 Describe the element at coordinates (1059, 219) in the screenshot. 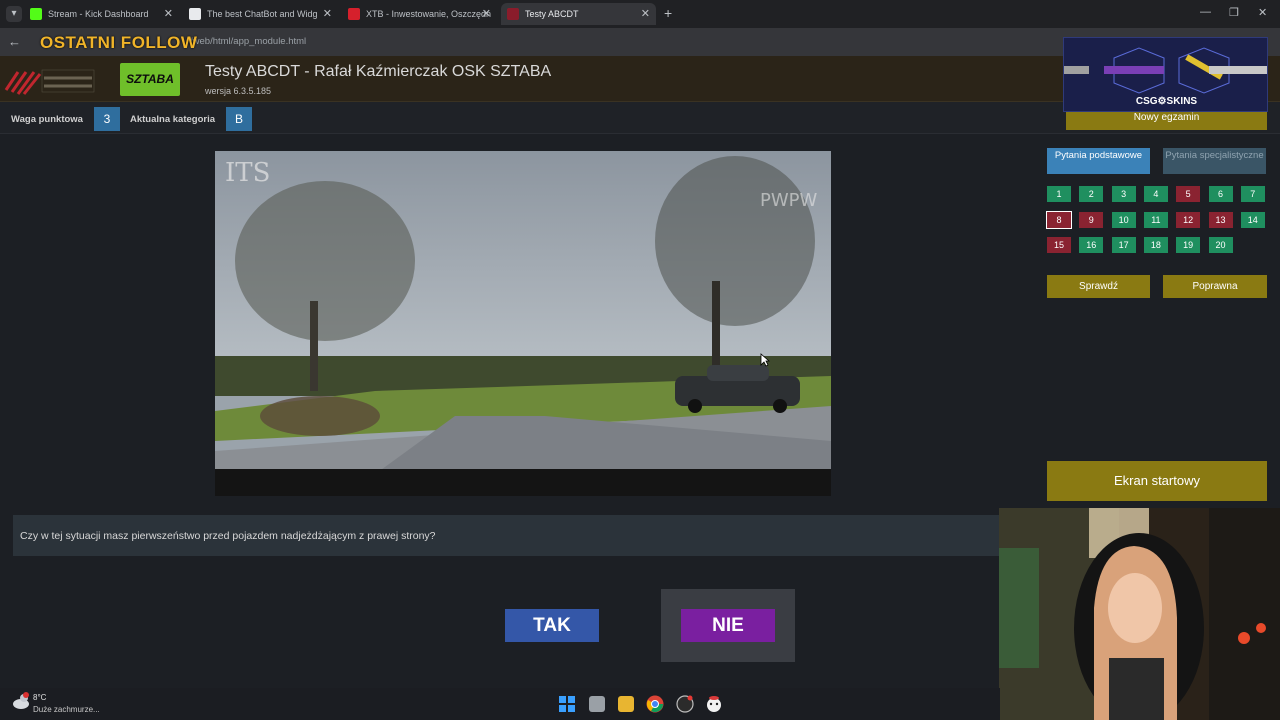

I see `question-number-8: 8` at that location.